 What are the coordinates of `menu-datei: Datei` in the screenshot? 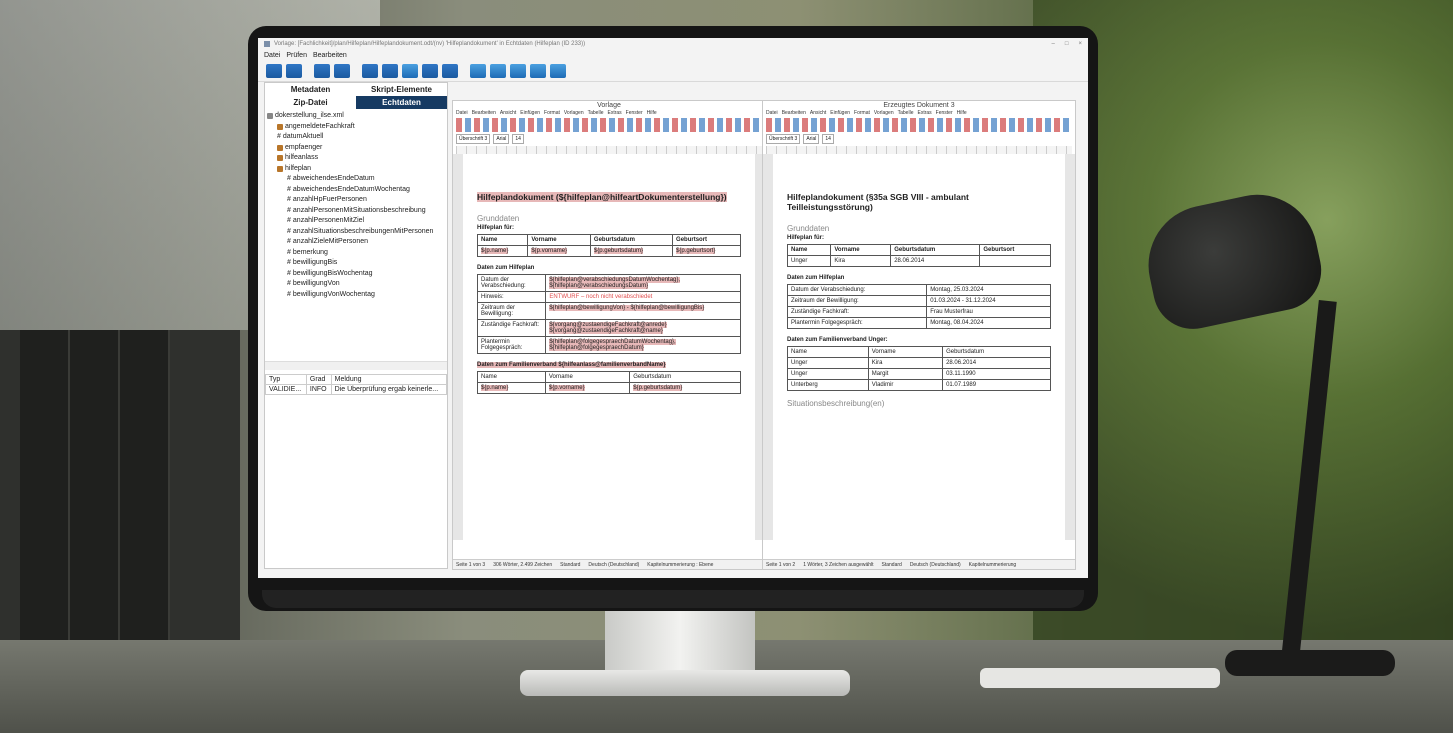 It's located at (272, 55).